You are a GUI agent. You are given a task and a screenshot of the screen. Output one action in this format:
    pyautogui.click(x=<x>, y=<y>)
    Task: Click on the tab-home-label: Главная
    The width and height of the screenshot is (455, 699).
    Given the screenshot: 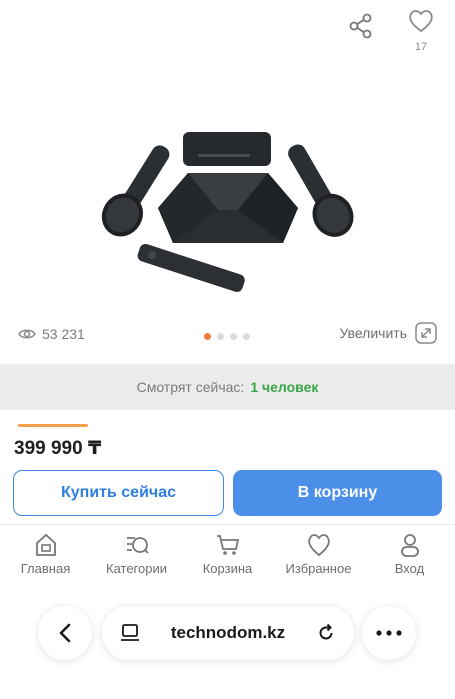 What is the action you would take?
    pyautogui.click(x=45, y=568)
    